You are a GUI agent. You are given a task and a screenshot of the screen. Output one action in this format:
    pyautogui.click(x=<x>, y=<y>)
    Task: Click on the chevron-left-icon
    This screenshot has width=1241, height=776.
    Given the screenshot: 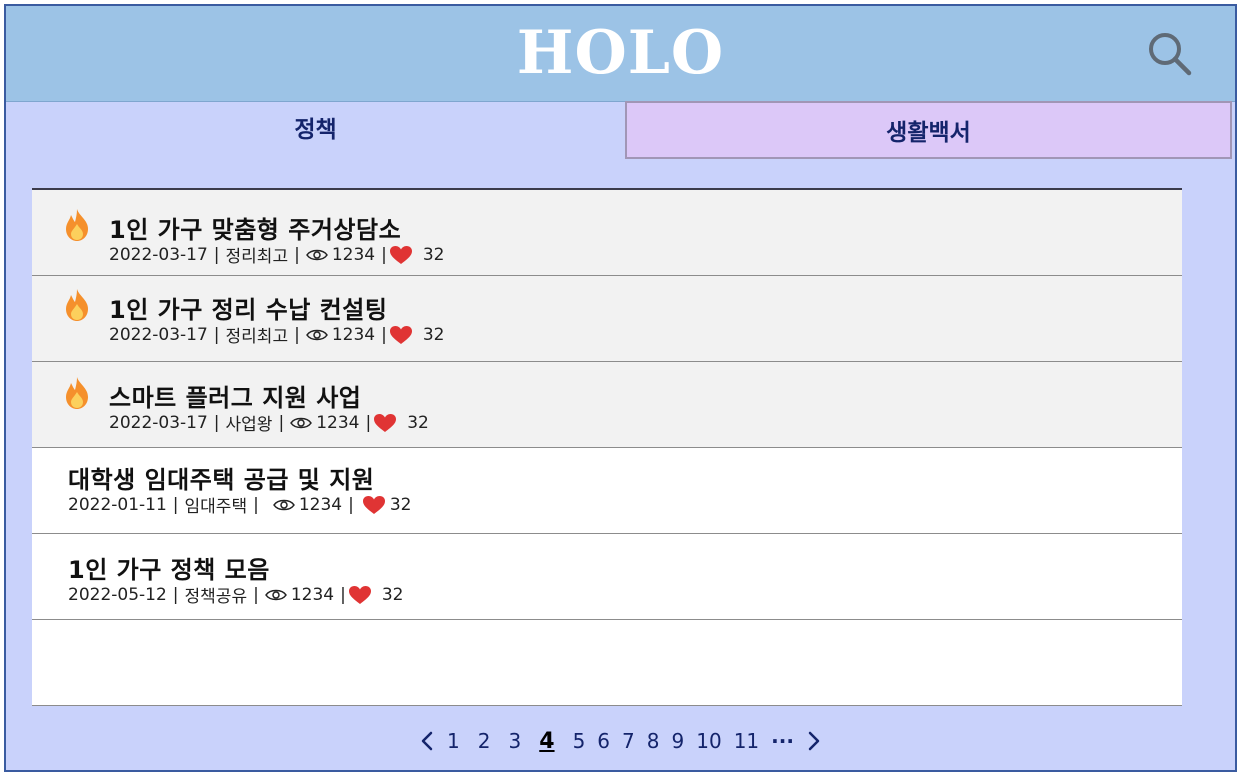 What is the action you would take?
    pyautogui.click(x=427, y=741)
    